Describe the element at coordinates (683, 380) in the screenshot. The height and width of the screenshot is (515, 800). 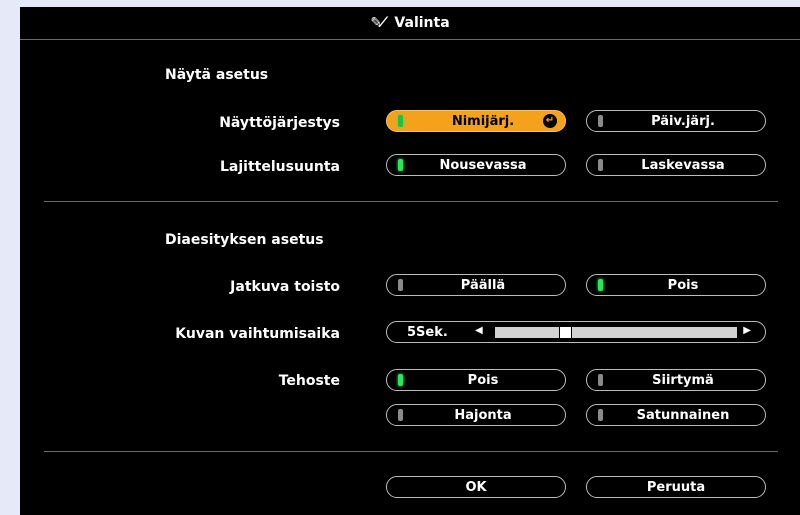
I see `option-label: Siirtymä` at that location.